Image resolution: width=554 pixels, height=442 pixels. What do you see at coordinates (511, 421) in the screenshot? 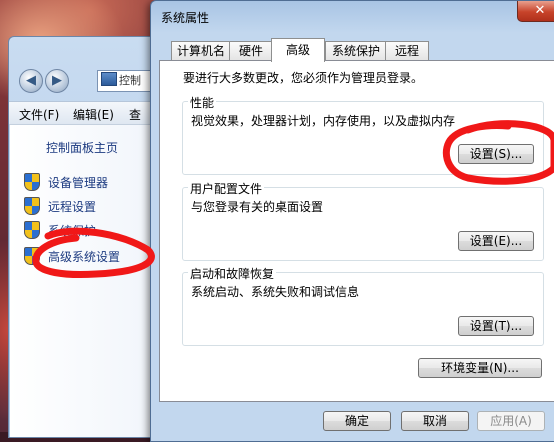
I see `apply-button: 应用(A)` at bounding box center [511, 421].